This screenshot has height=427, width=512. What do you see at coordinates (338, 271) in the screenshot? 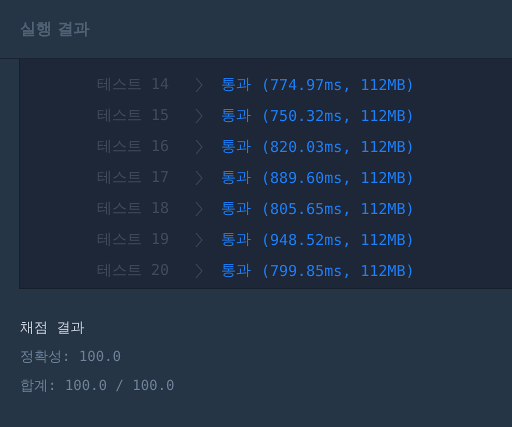
I see `result-text: (799.85ms, 112MB)` at bounding box center [338, 271].